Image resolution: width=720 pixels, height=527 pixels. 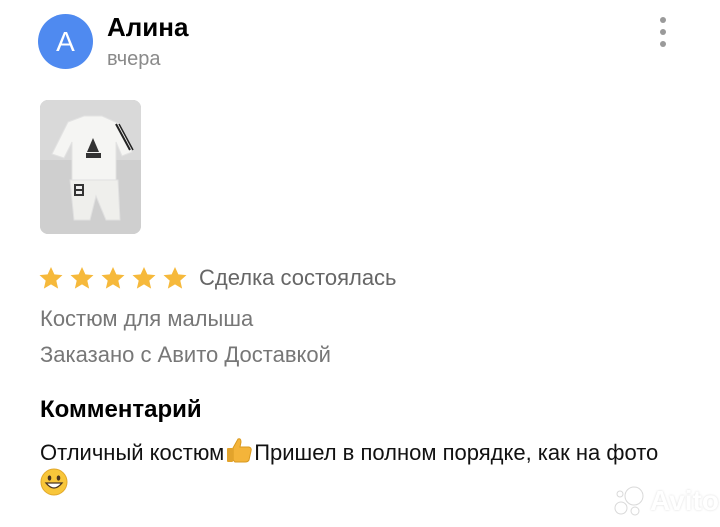 I want to click on comment-heading: Комментарий, so click(x=121, y=409).